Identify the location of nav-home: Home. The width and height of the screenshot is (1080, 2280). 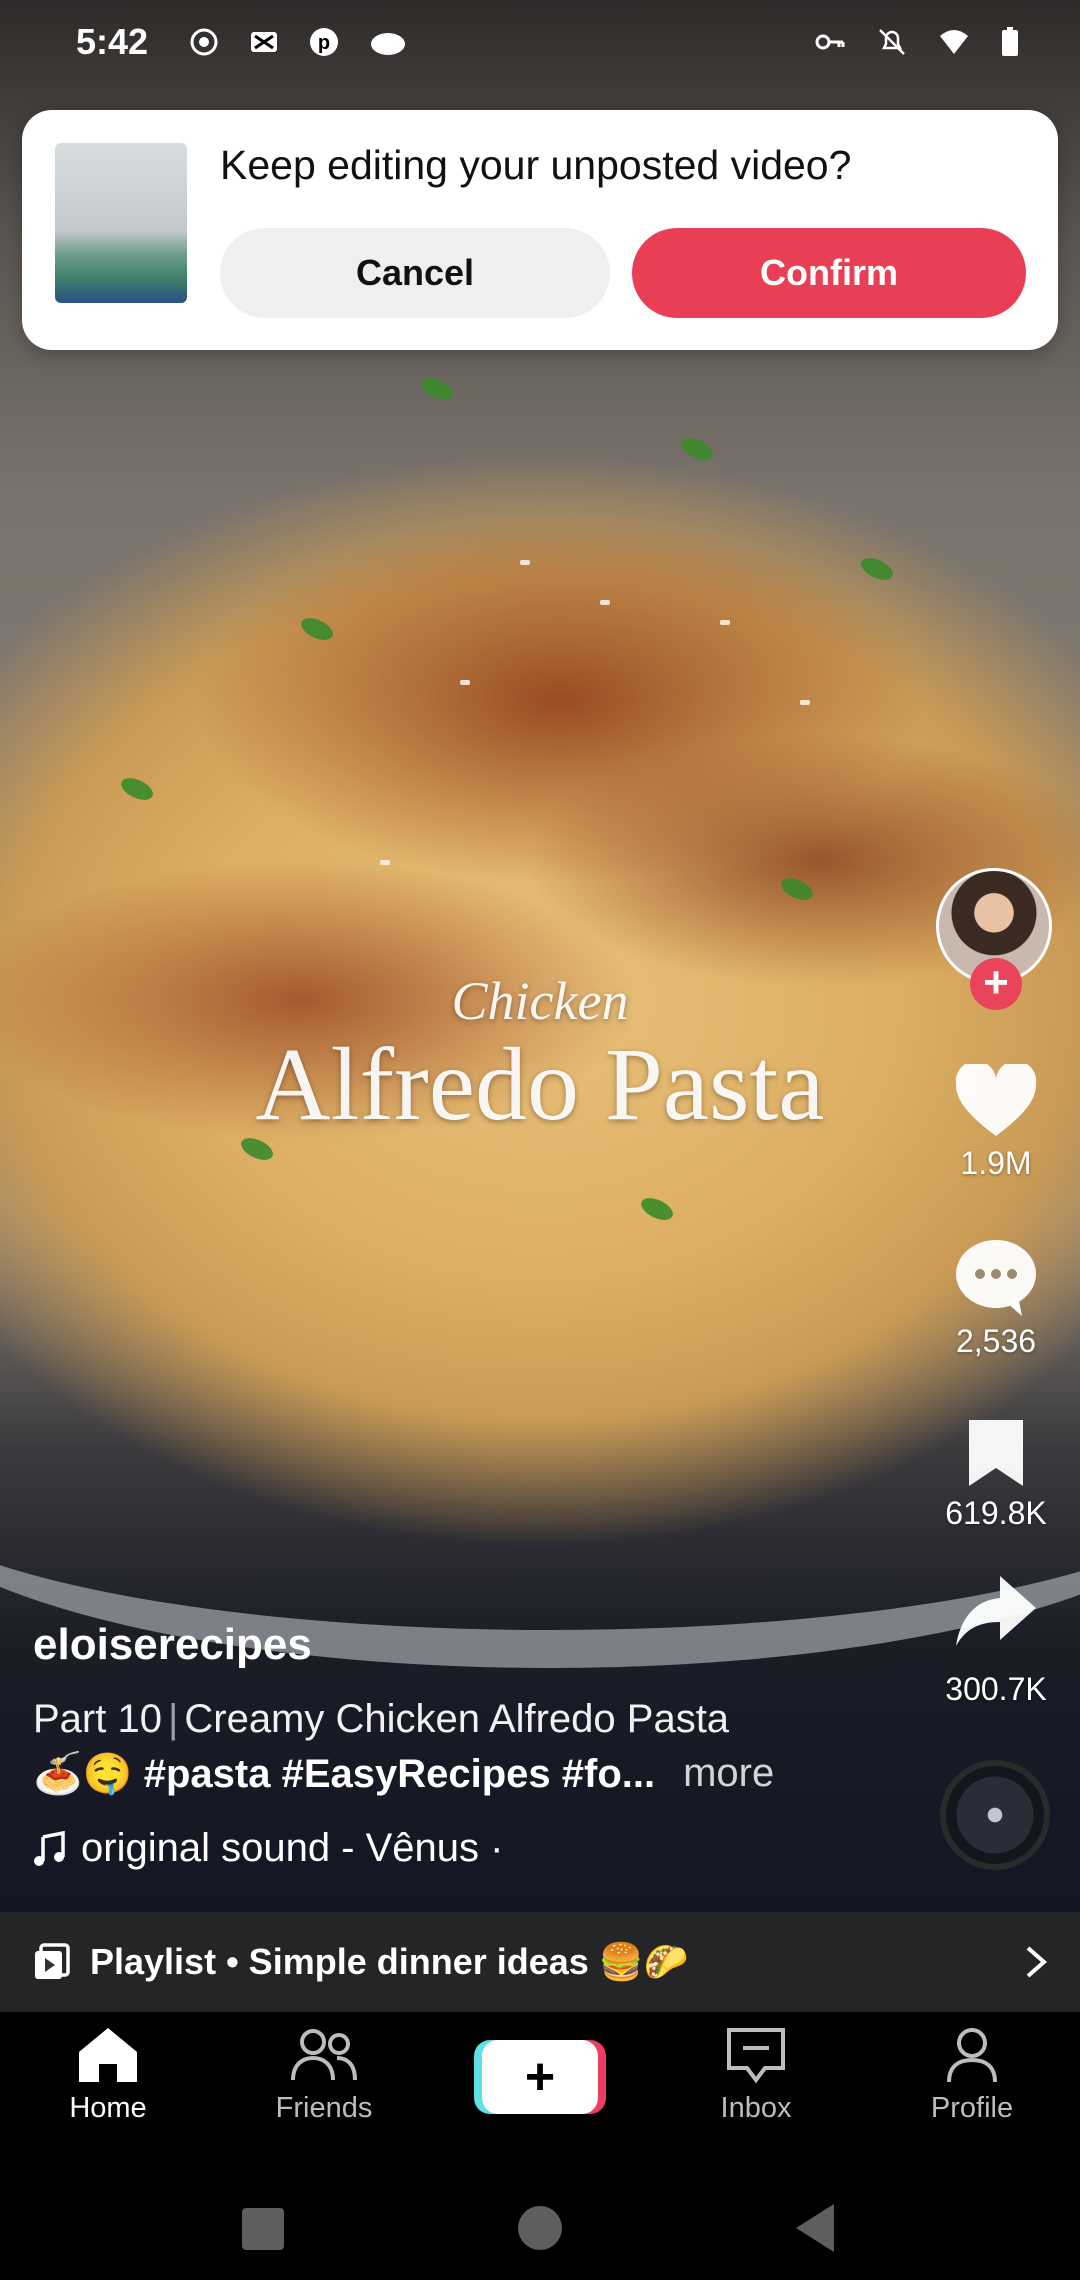
(108, 2082).